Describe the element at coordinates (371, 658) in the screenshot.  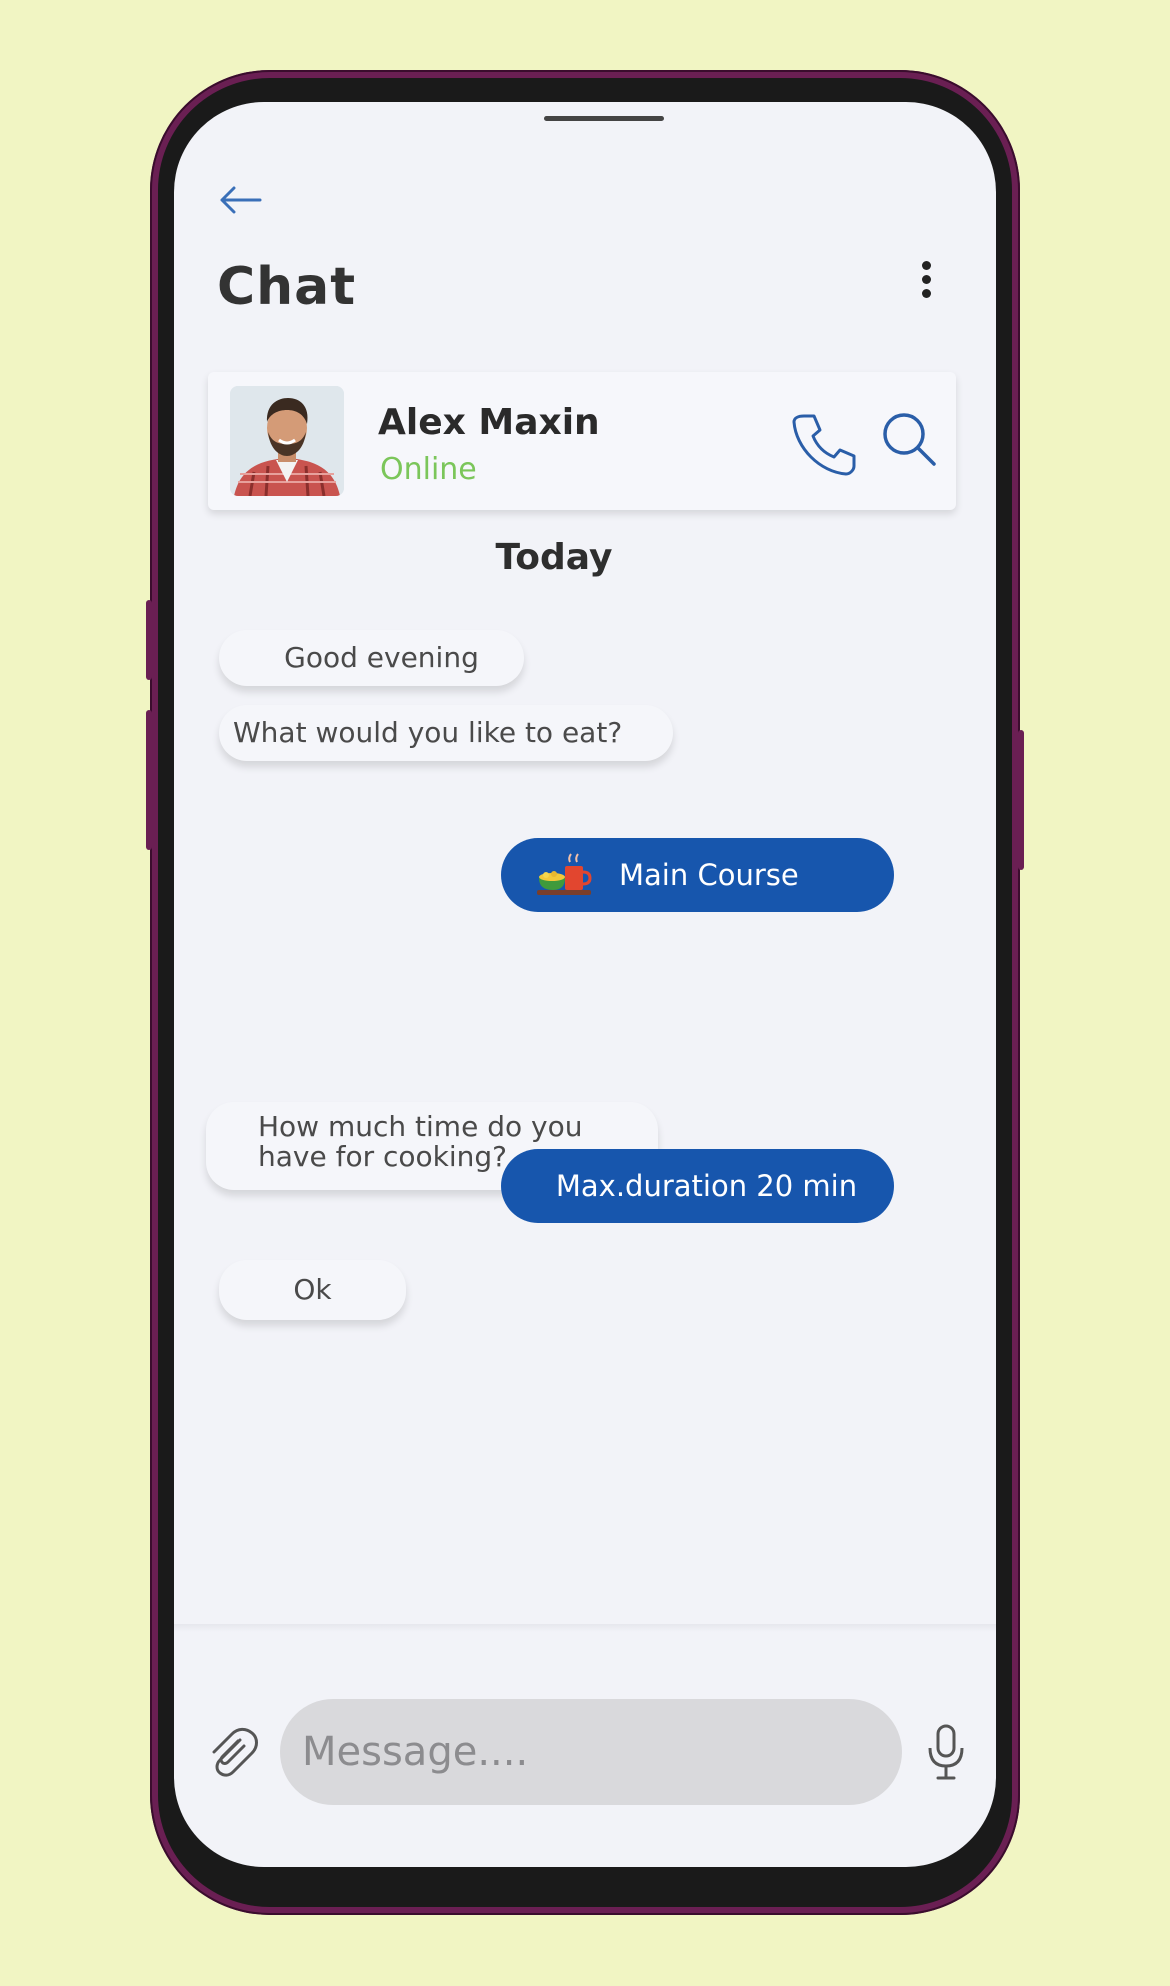
I see `message-incoming: Good evening` at that location.